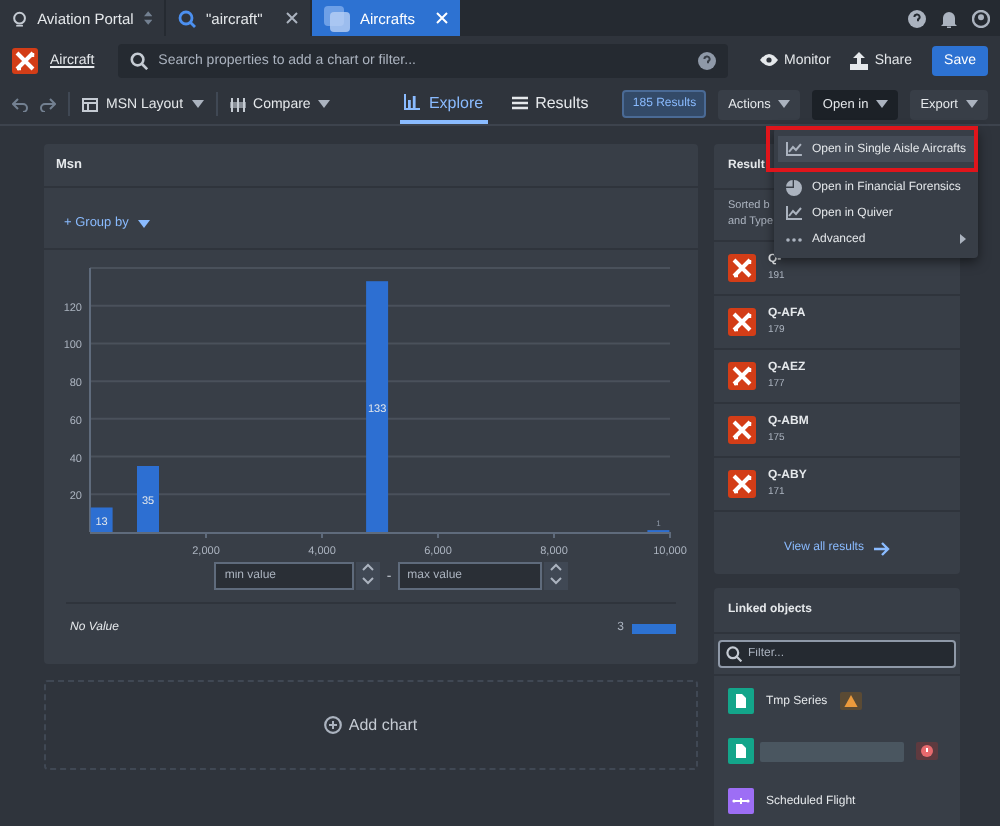 This screenshot has width=1000, height=826. I want to click on view-tab: Results, so click(550, 104).